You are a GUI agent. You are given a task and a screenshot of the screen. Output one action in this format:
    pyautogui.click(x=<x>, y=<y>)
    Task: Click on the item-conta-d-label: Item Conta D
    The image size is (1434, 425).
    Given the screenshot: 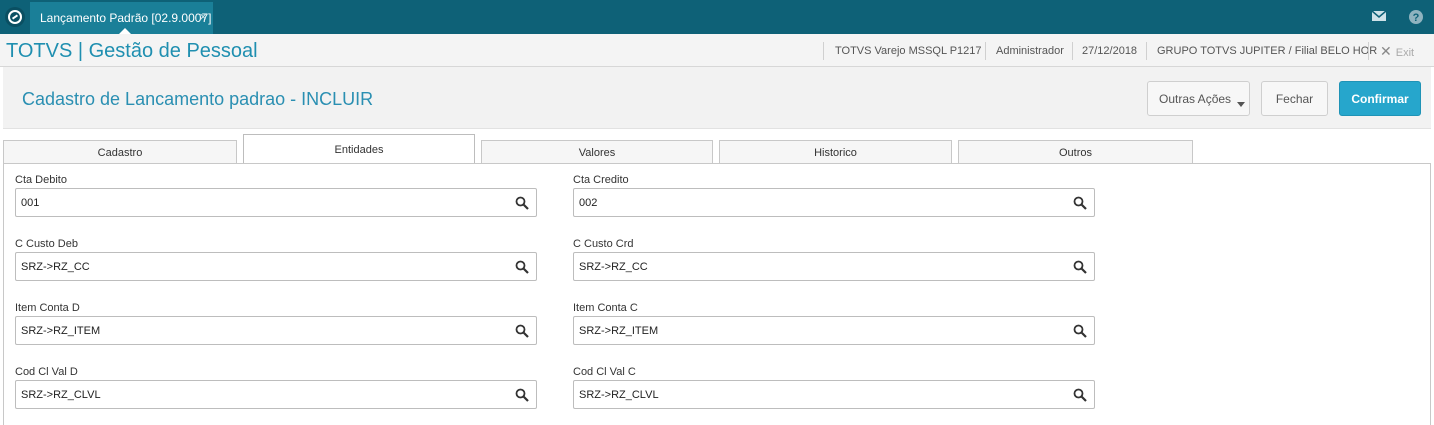 What is the action you would take?
    pyautogui.click(x=47, y=308)
    